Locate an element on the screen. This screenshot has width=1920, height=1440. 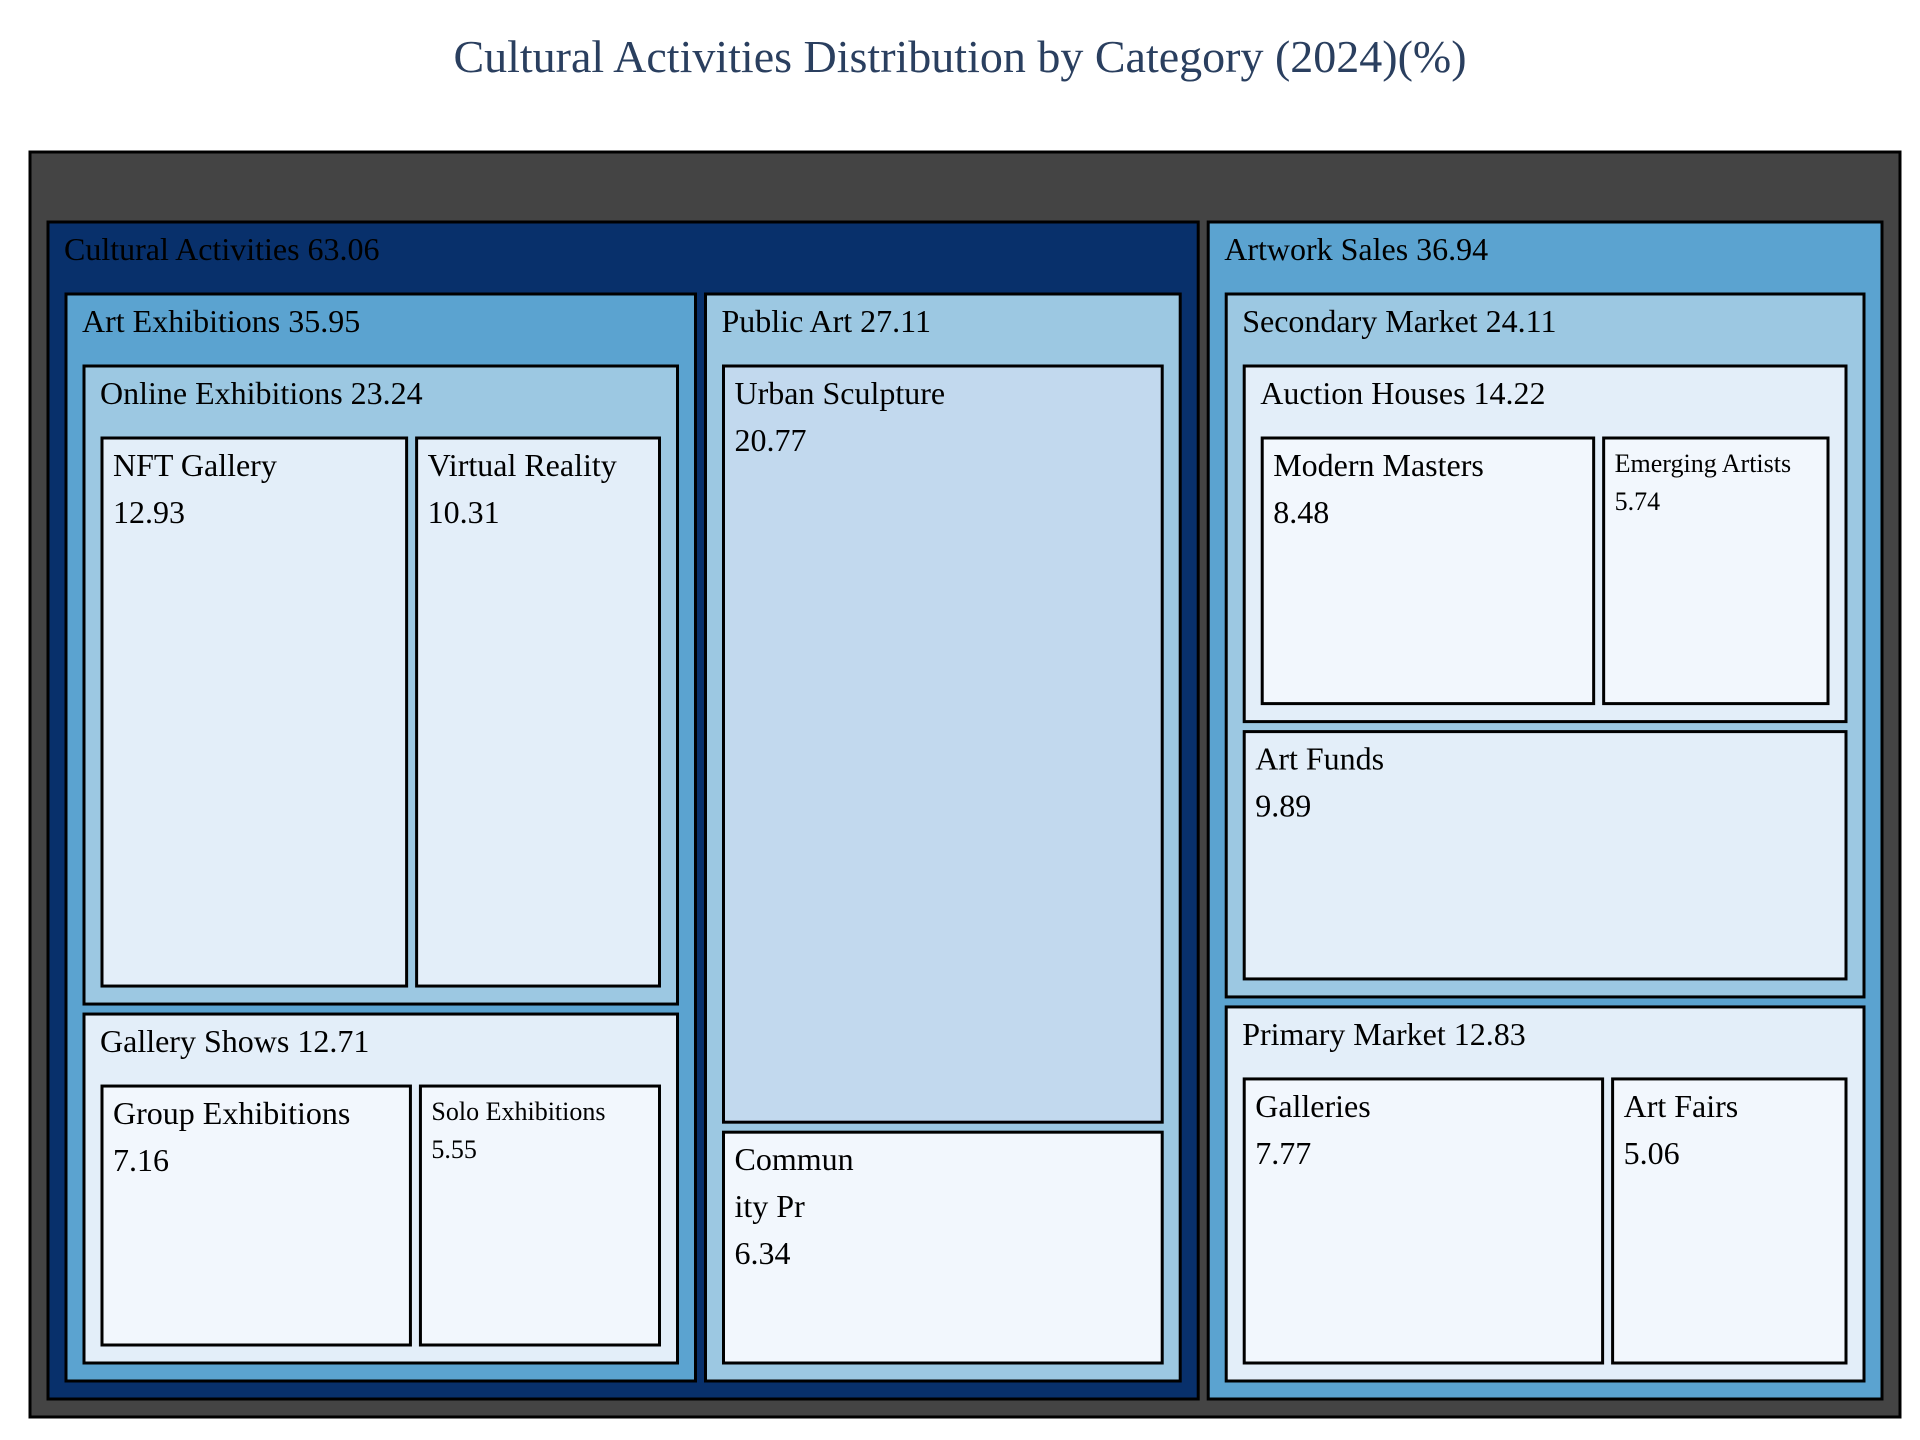
leaf-label-urban-sculpture: Urban Sculpture is located at coordinates (840, 393).